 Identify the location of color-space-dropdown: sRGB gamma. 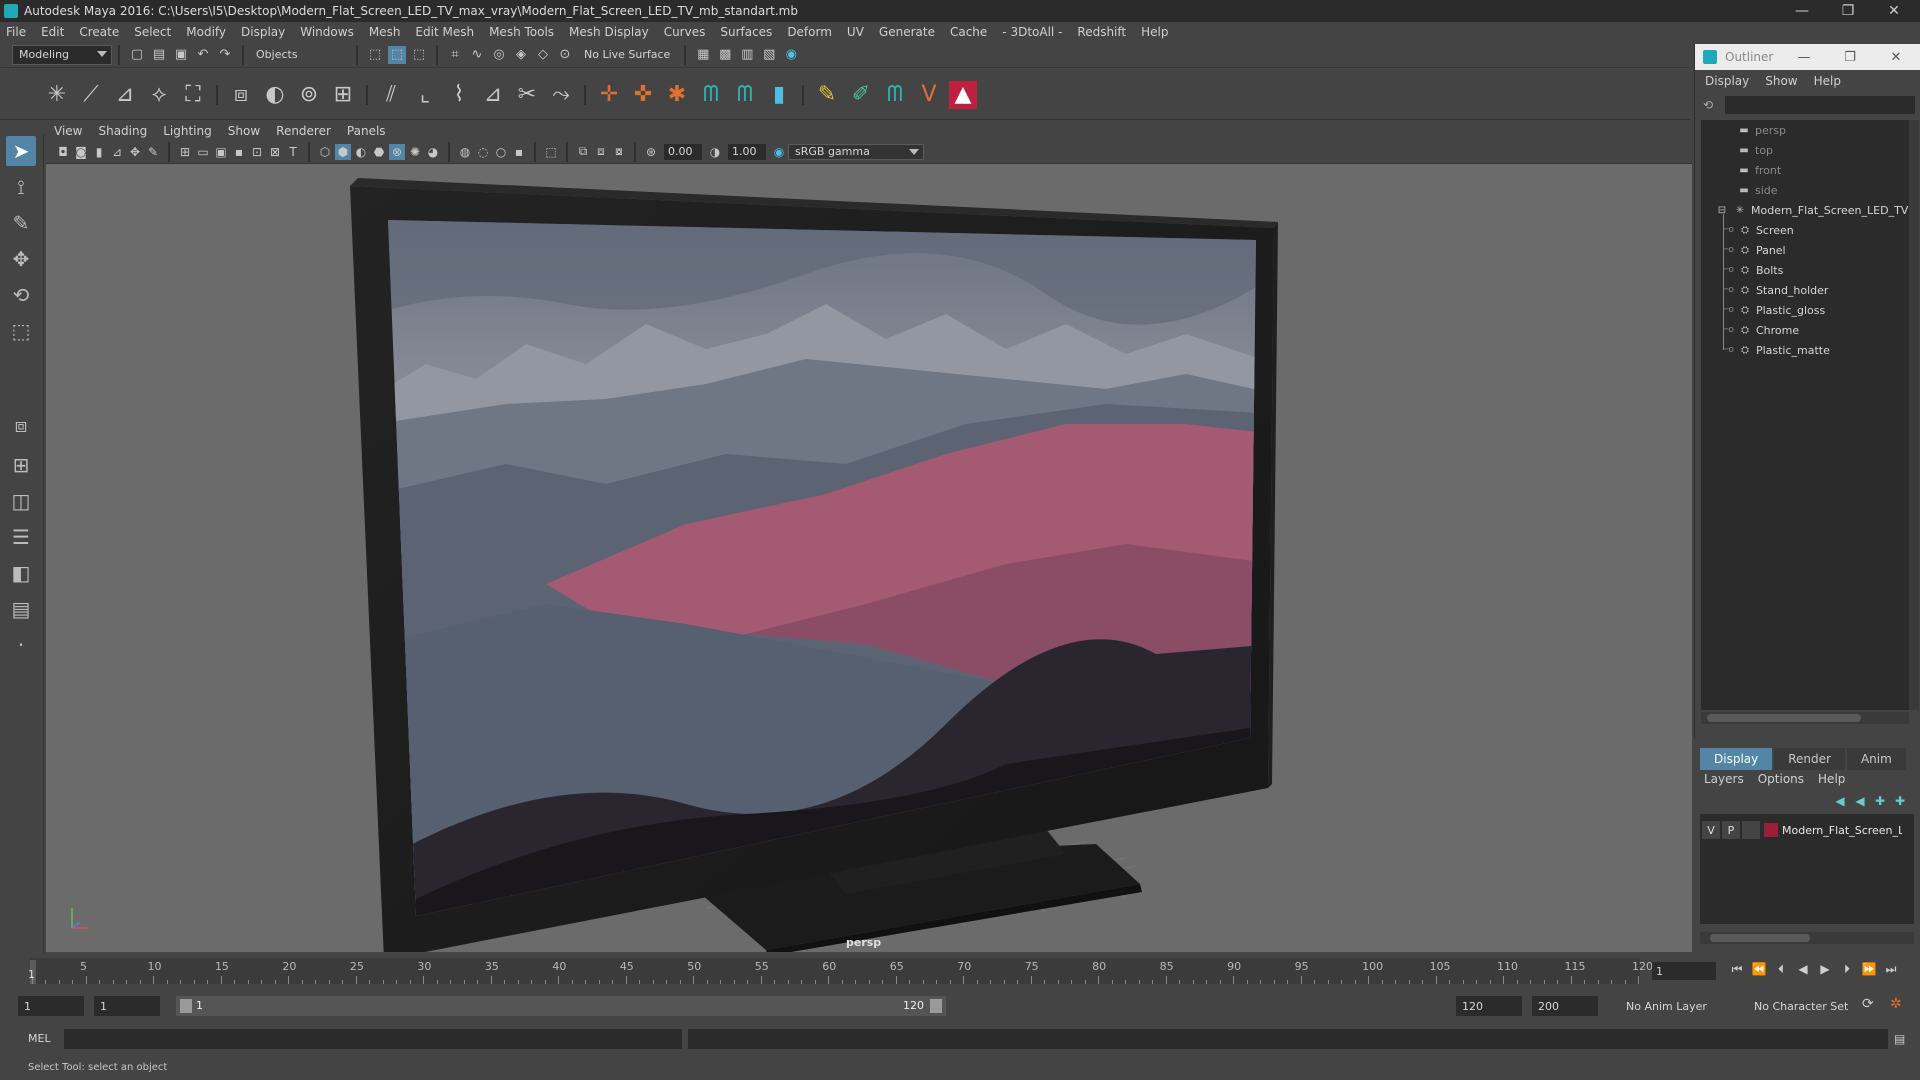
(856, 151).